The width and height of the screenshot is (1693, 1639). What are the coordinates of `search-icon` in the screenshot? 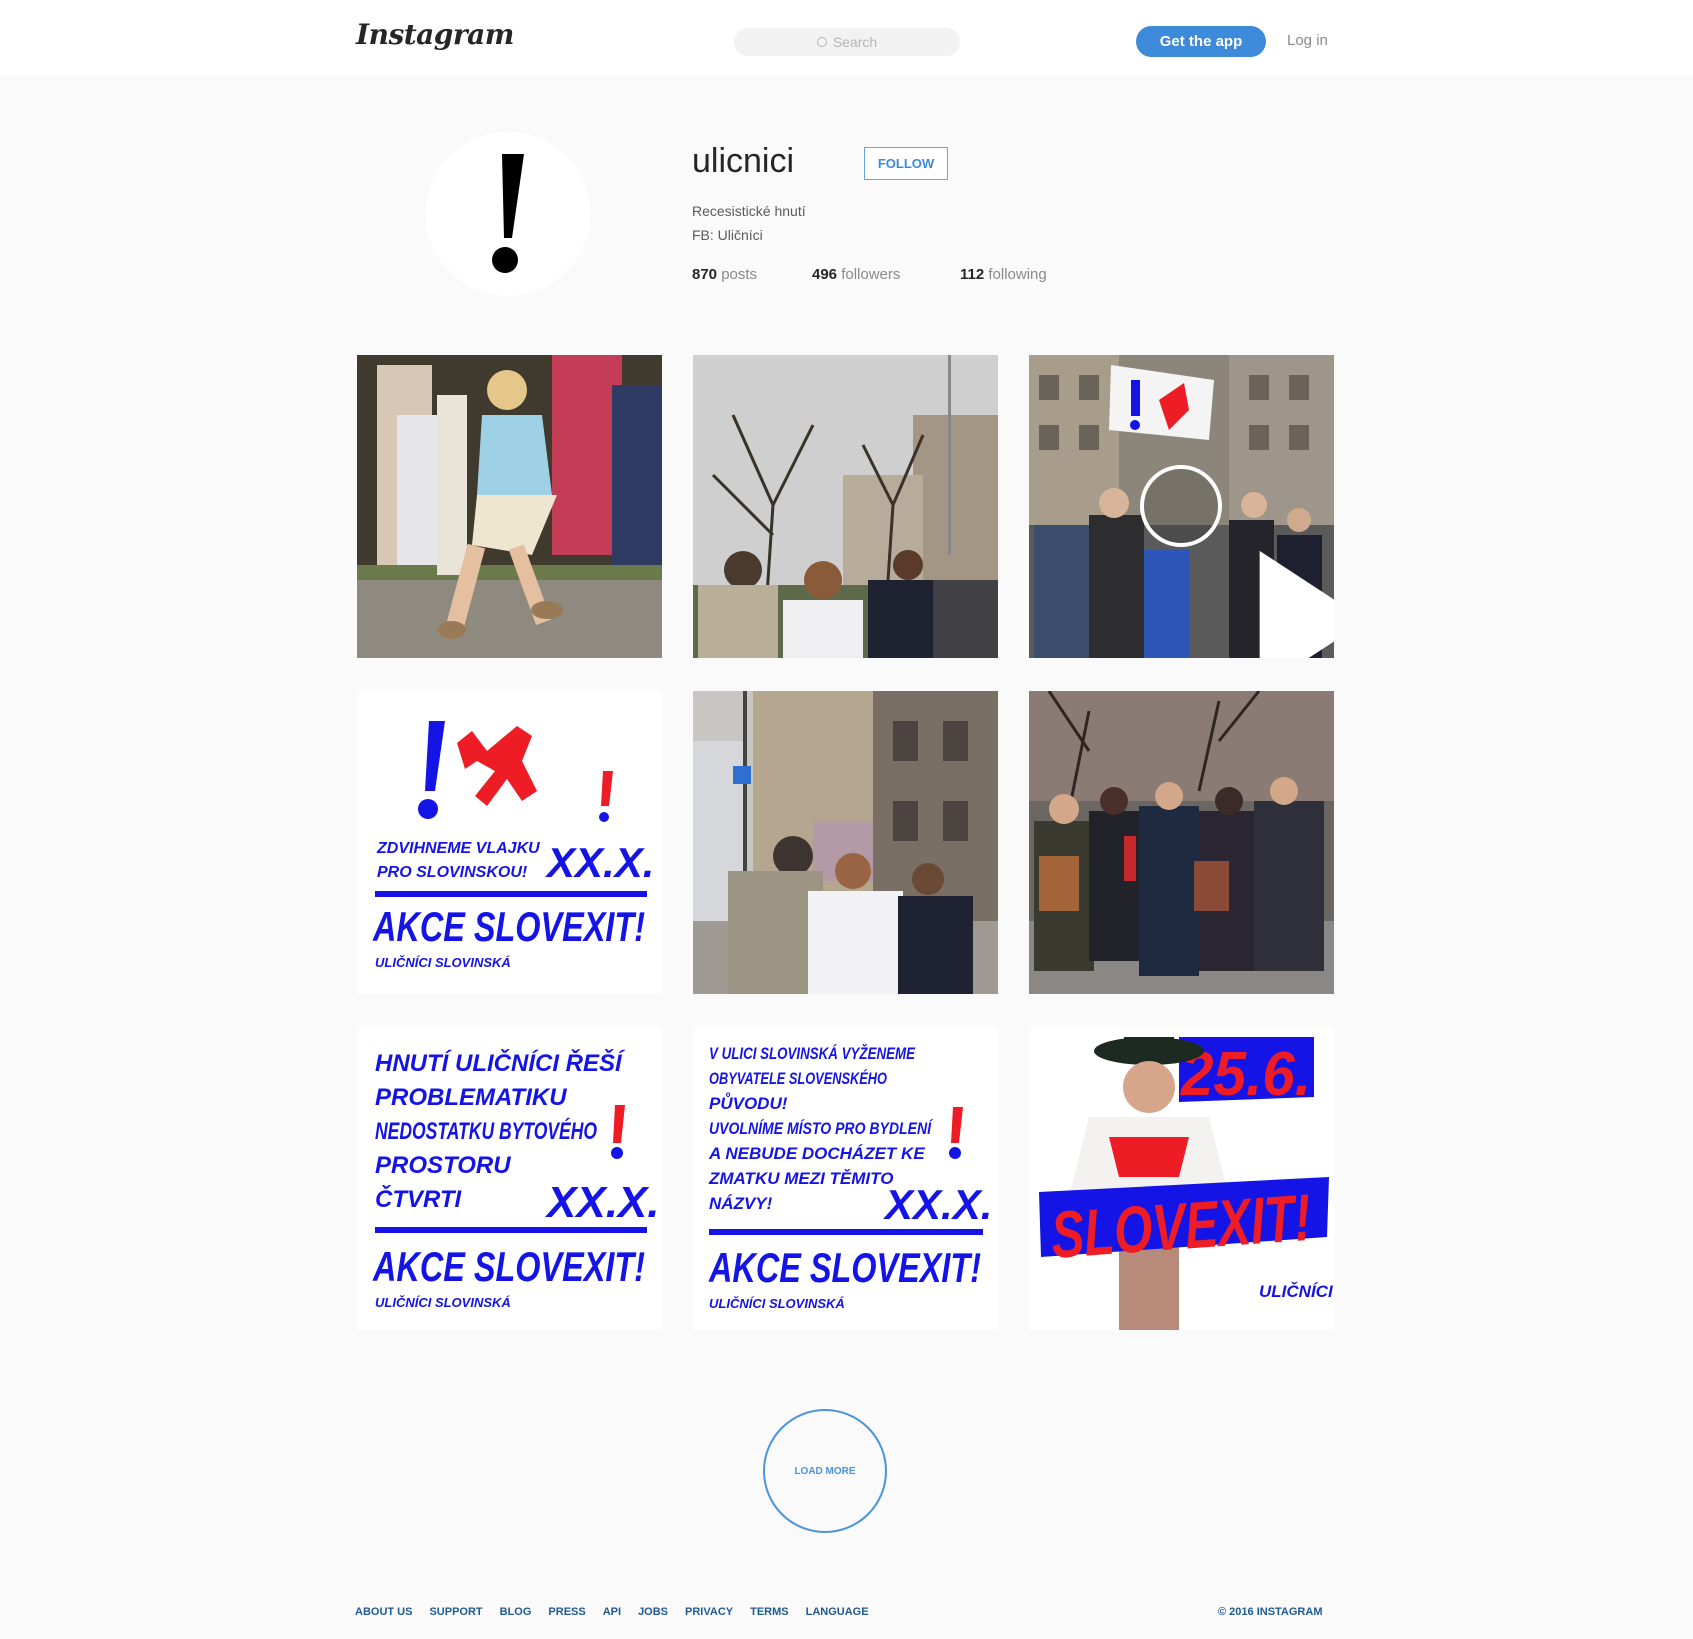 It's located at (821, 42).